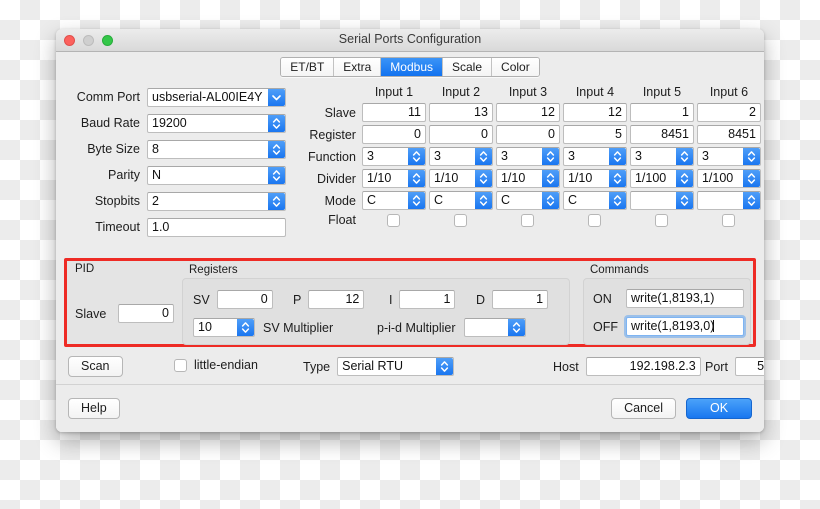  I want to click on tab-extra: Extra, so click(358, 67).